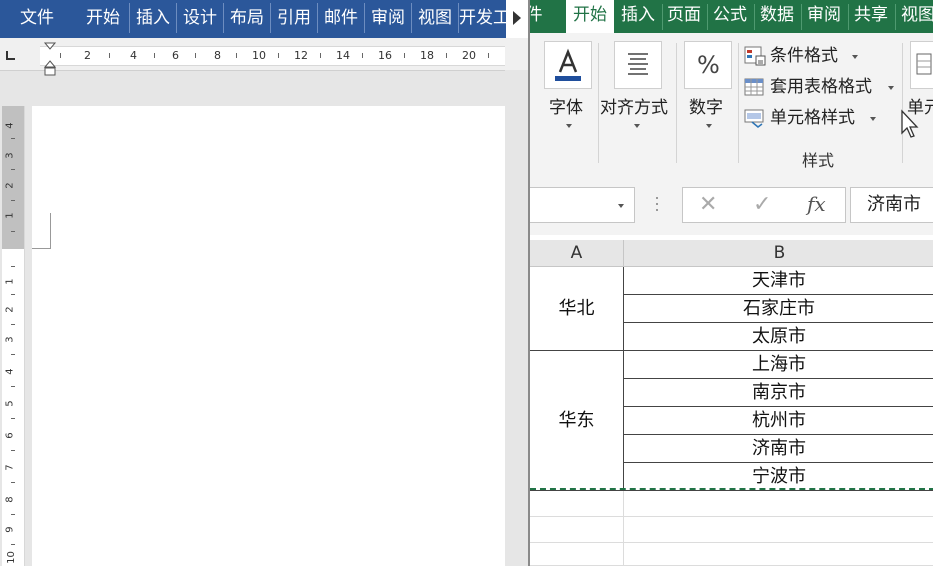 This screenshot has width=933, height=566. Describe the element at coordinates (778, 449) in the screenshot. I see `city-cell: 济南市` at that location.